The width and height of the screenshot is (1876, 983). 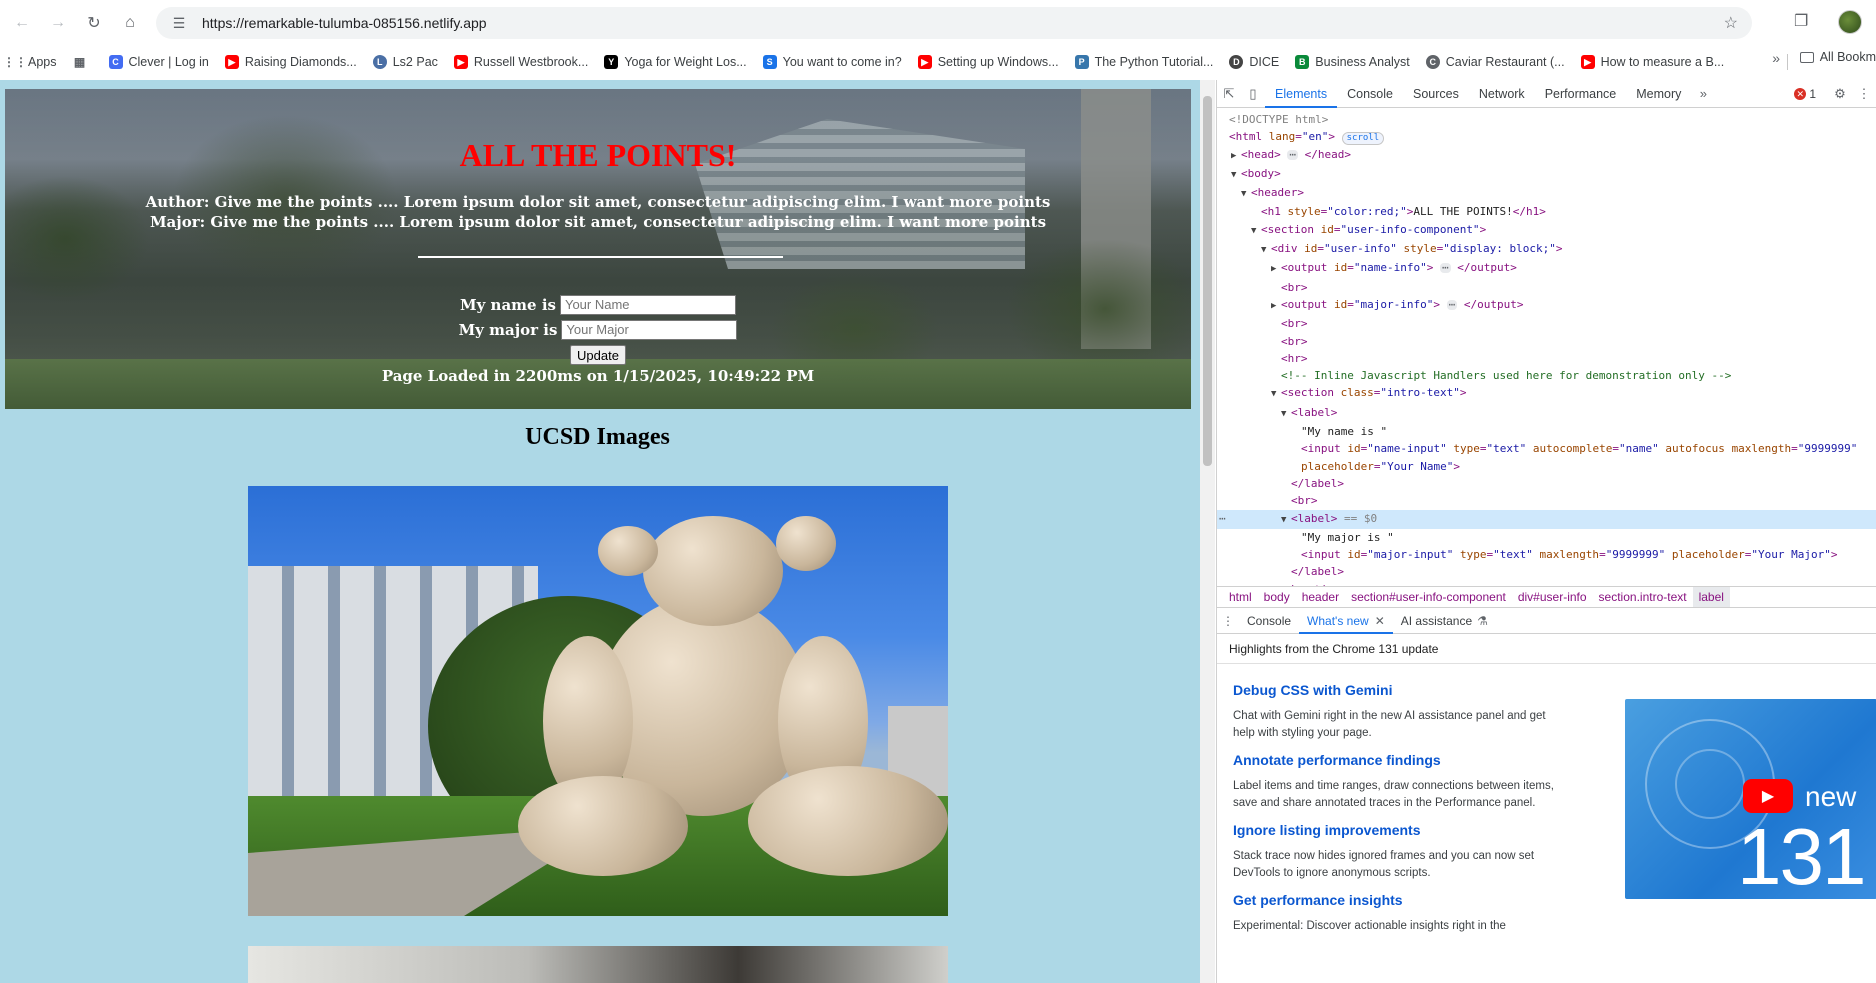 What do you see at coordinates (1546, 137) in the screenshot?
I see `dom-node: <html lang="en"> scroll` at bounding box center [1546, 137].